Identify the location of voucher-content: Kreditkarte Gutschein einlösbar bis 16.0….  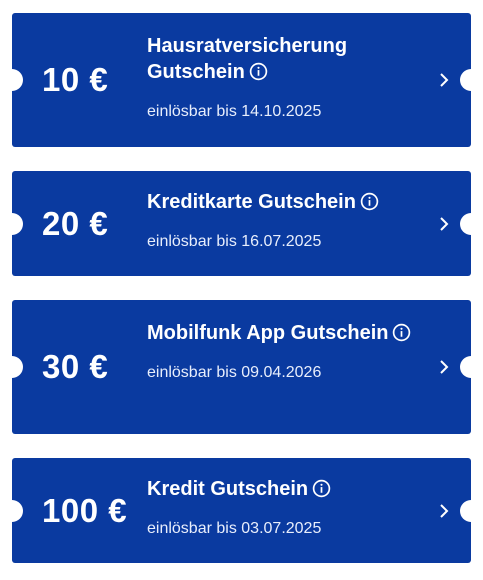
(284, 220).